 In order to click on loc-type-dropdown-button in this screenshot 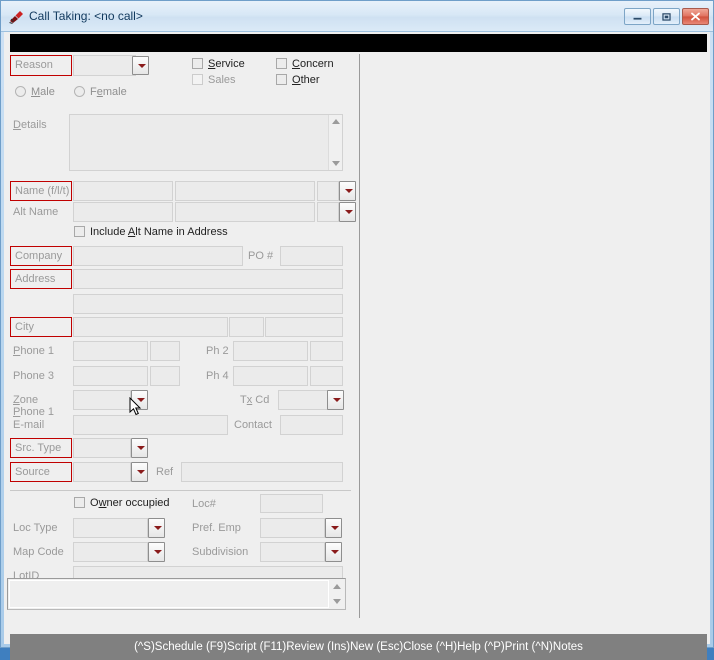, I will do `click(156, 528)`.